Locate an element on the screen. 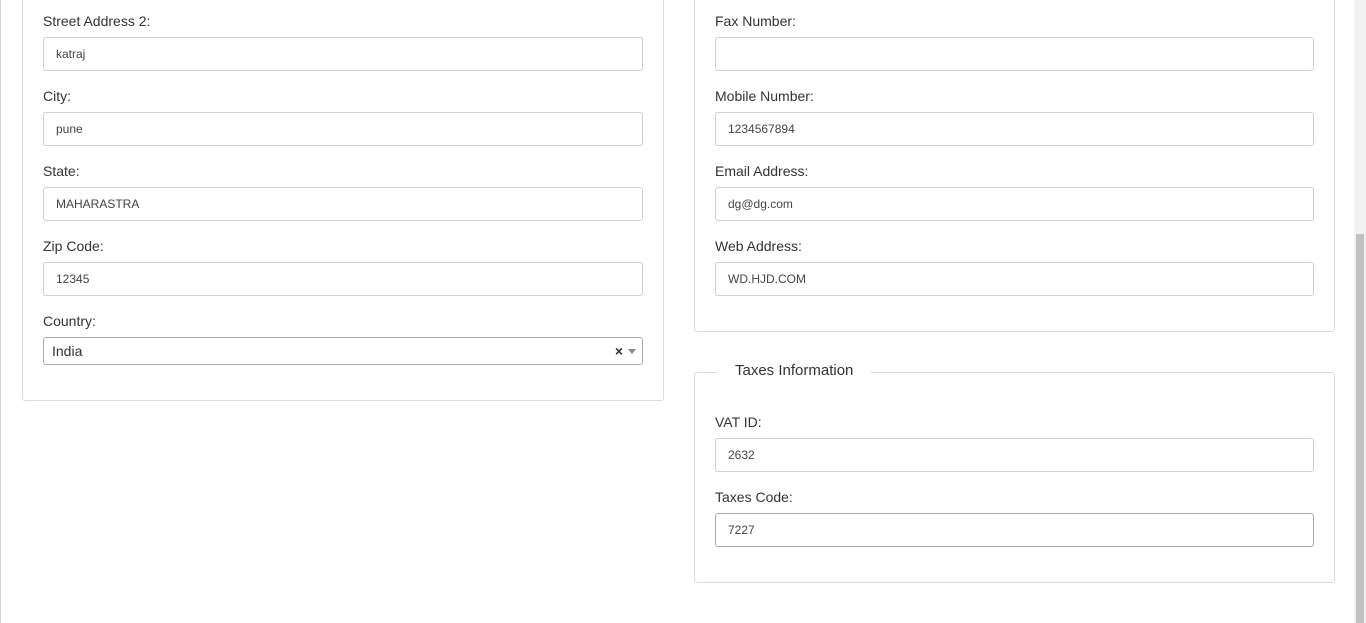 The width and height of the screenshot is (1366, 623). mobile-number-label: Mobile Number: is located at coordinates (764, 96).